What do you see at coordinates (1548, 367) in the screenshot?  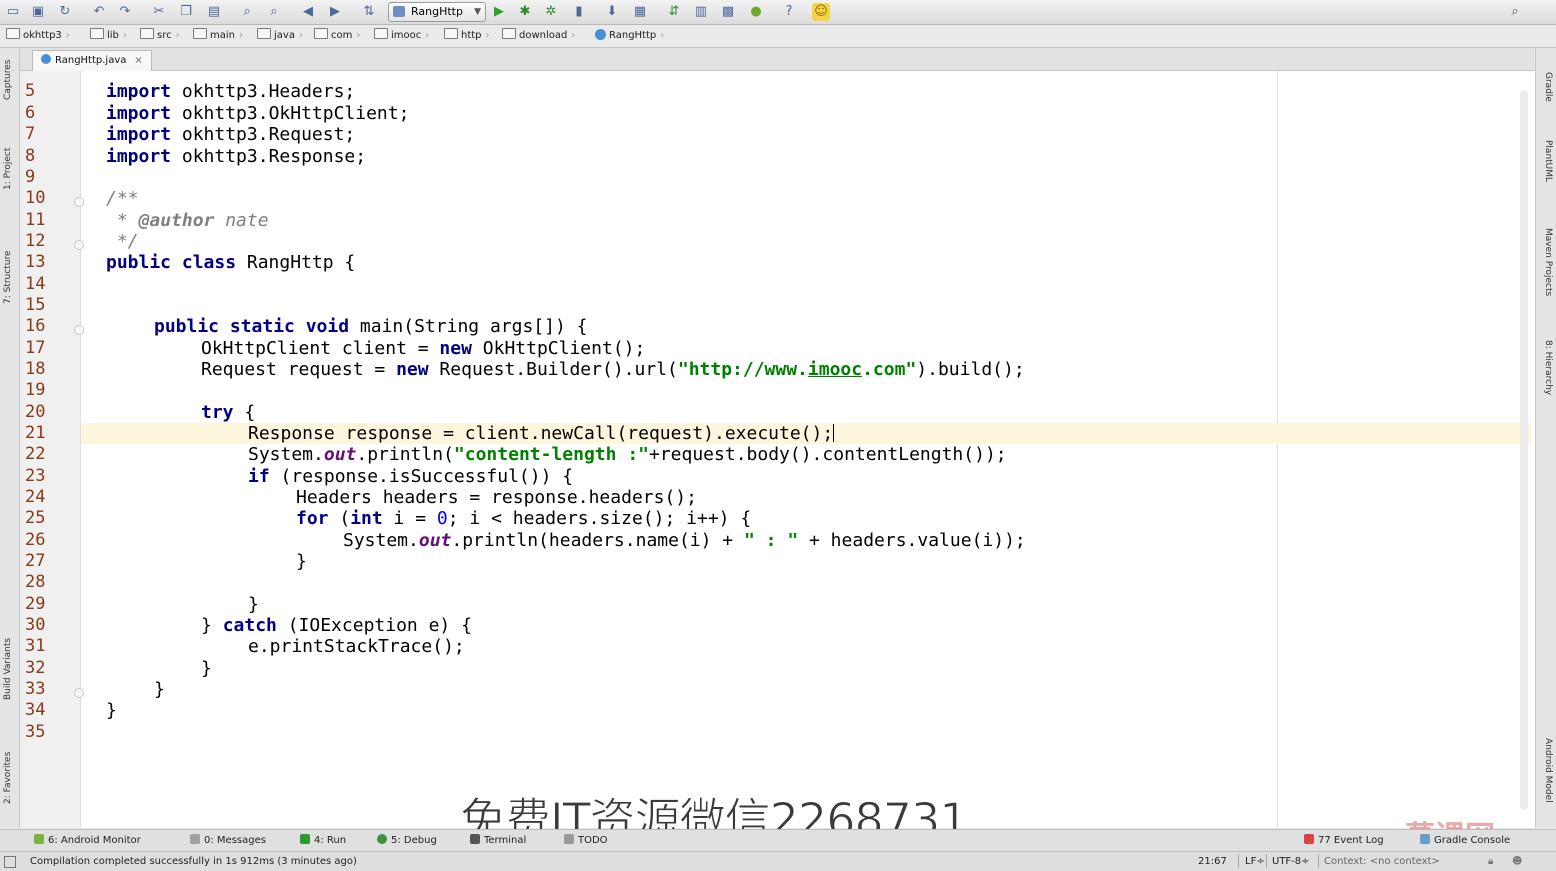 I see `tool-window-hierarchy: 8: Hierarchy` at bounding box center [1548, 367].